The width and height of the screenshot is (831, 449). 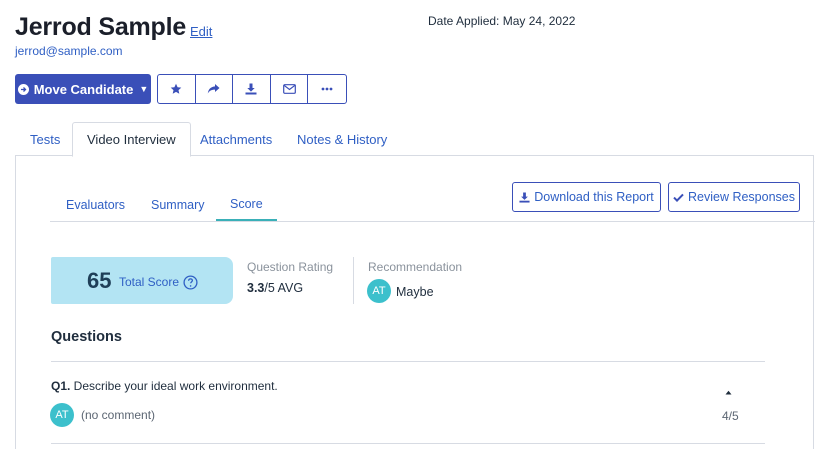 I want to click on more-icon, so click(x=327, y=89).